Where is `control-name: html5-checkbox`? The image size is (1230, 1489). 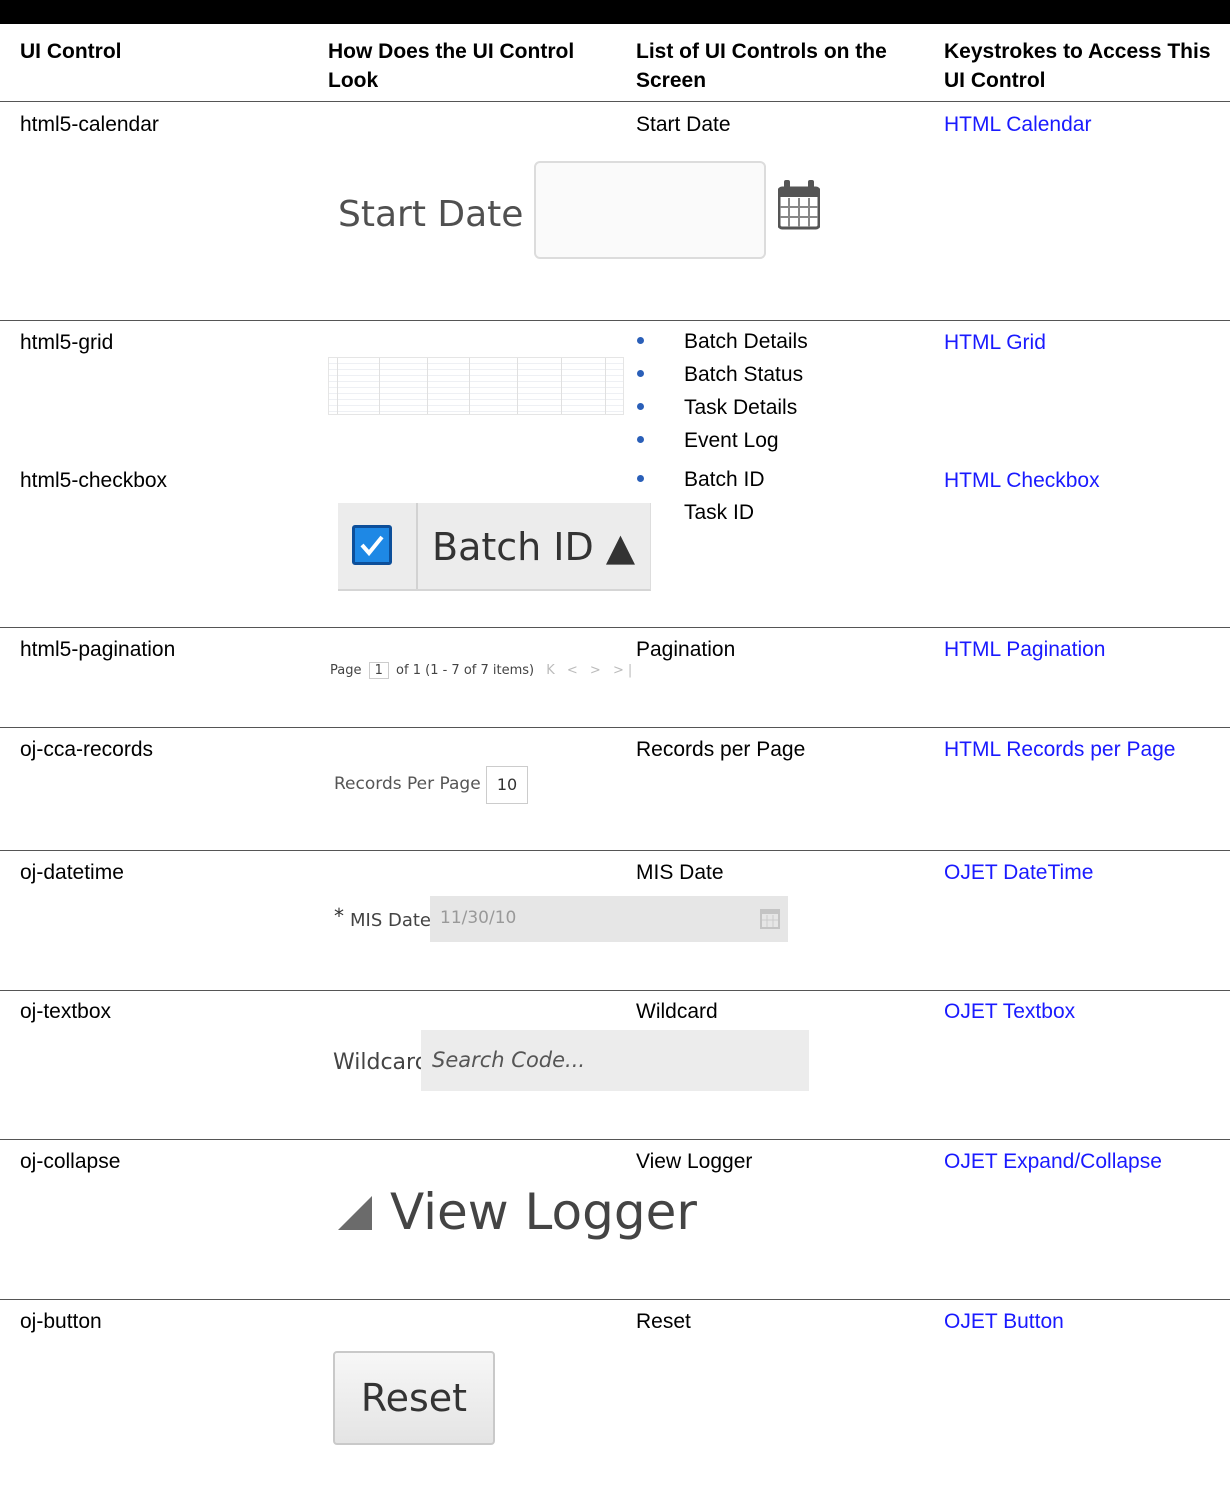
control-name: html5-checkbox is located at coordinates (94, 480).